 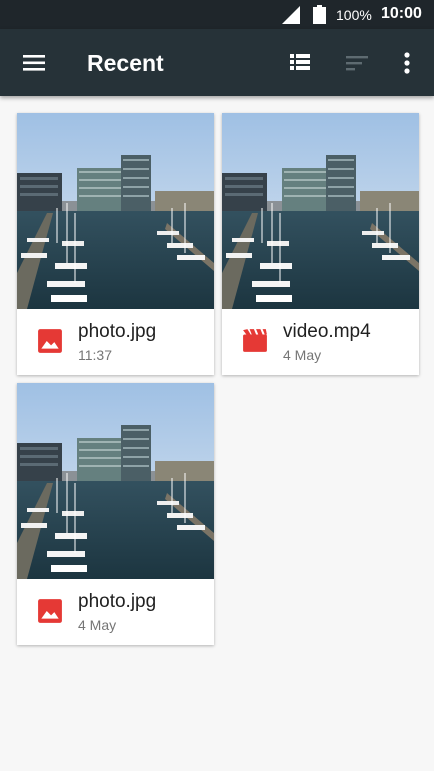 I want to click on list-view-icon, so click(x=300, y=63).